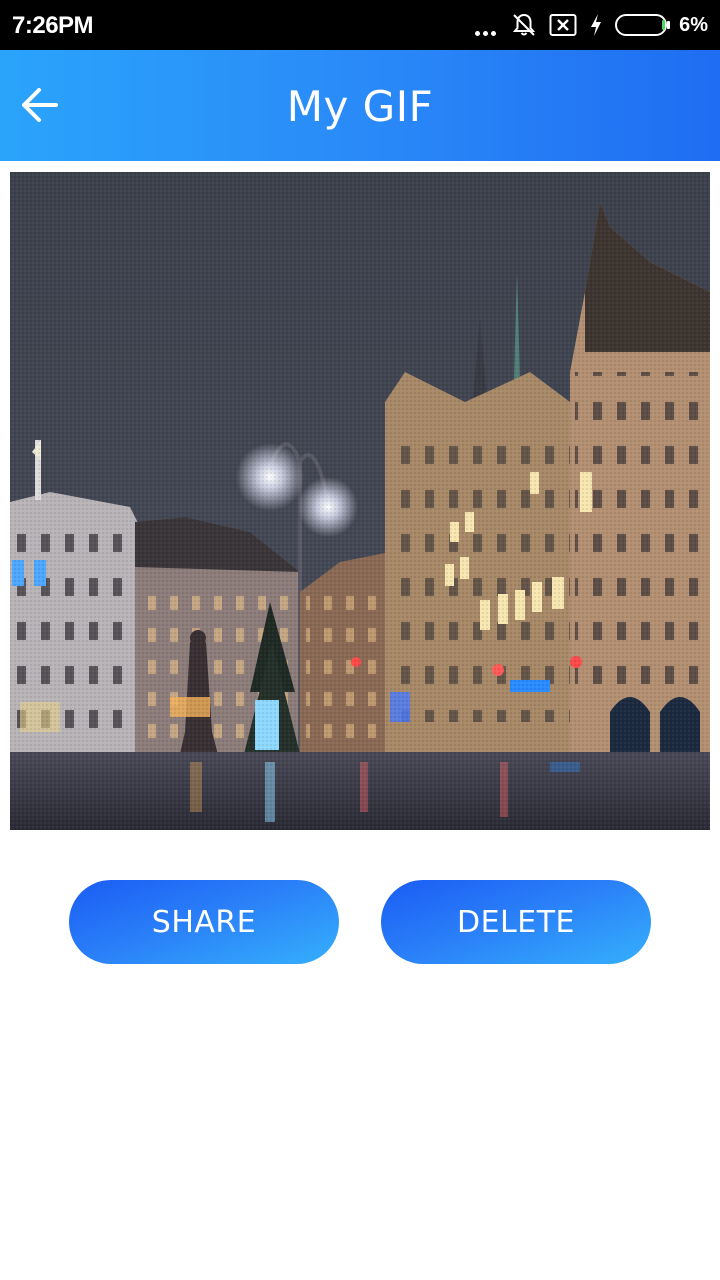 The height and width of the screenshot is (1280, 720). I want to click on app-bar: My GIF, so click(360, 105).